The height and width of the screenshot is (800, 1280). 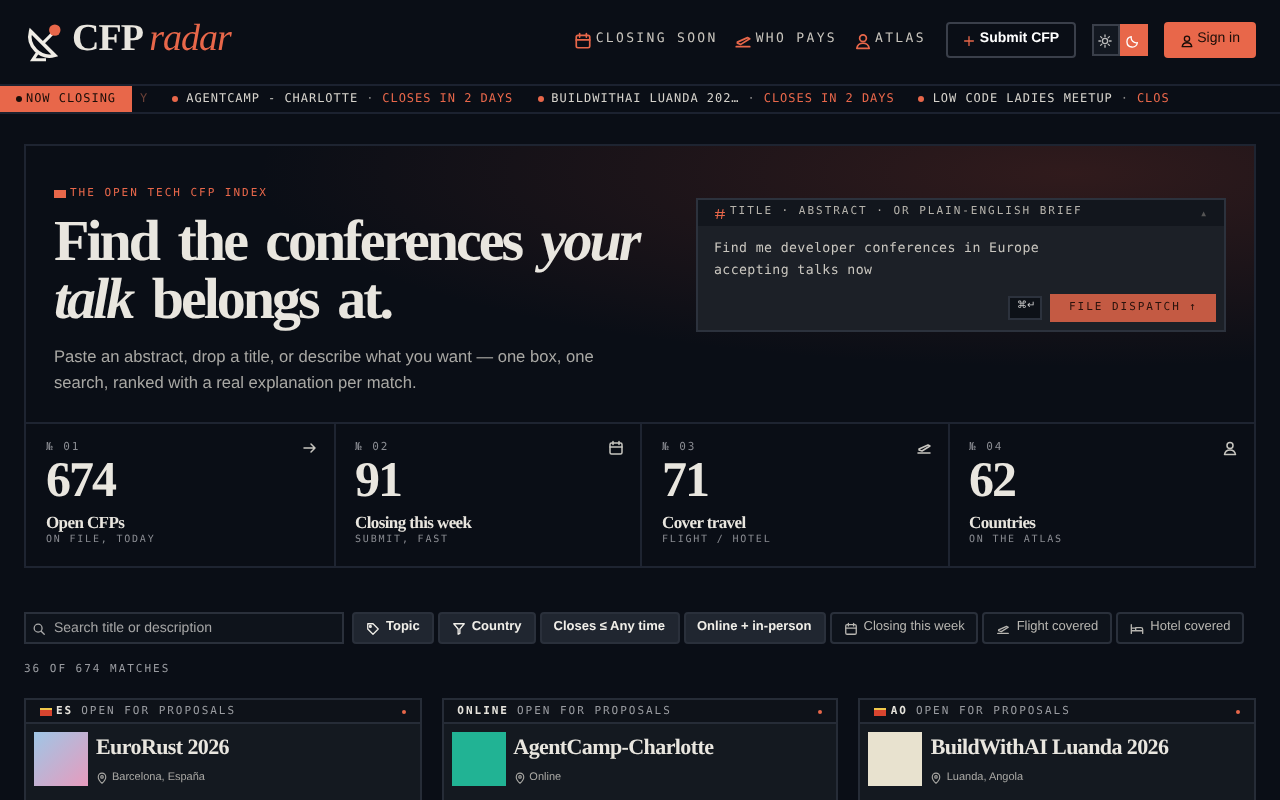 I want to click on conference-title: AgentCamp-Charlotte, so click(x=613, y=749).